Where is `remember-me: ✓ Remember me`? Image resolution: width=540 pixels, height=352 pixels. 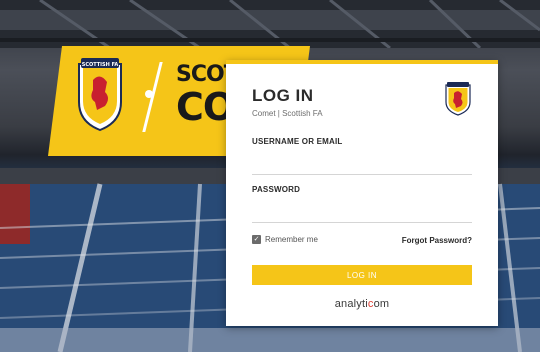
remember-me: ✓ Remember me is located at coordinates (285, 239).